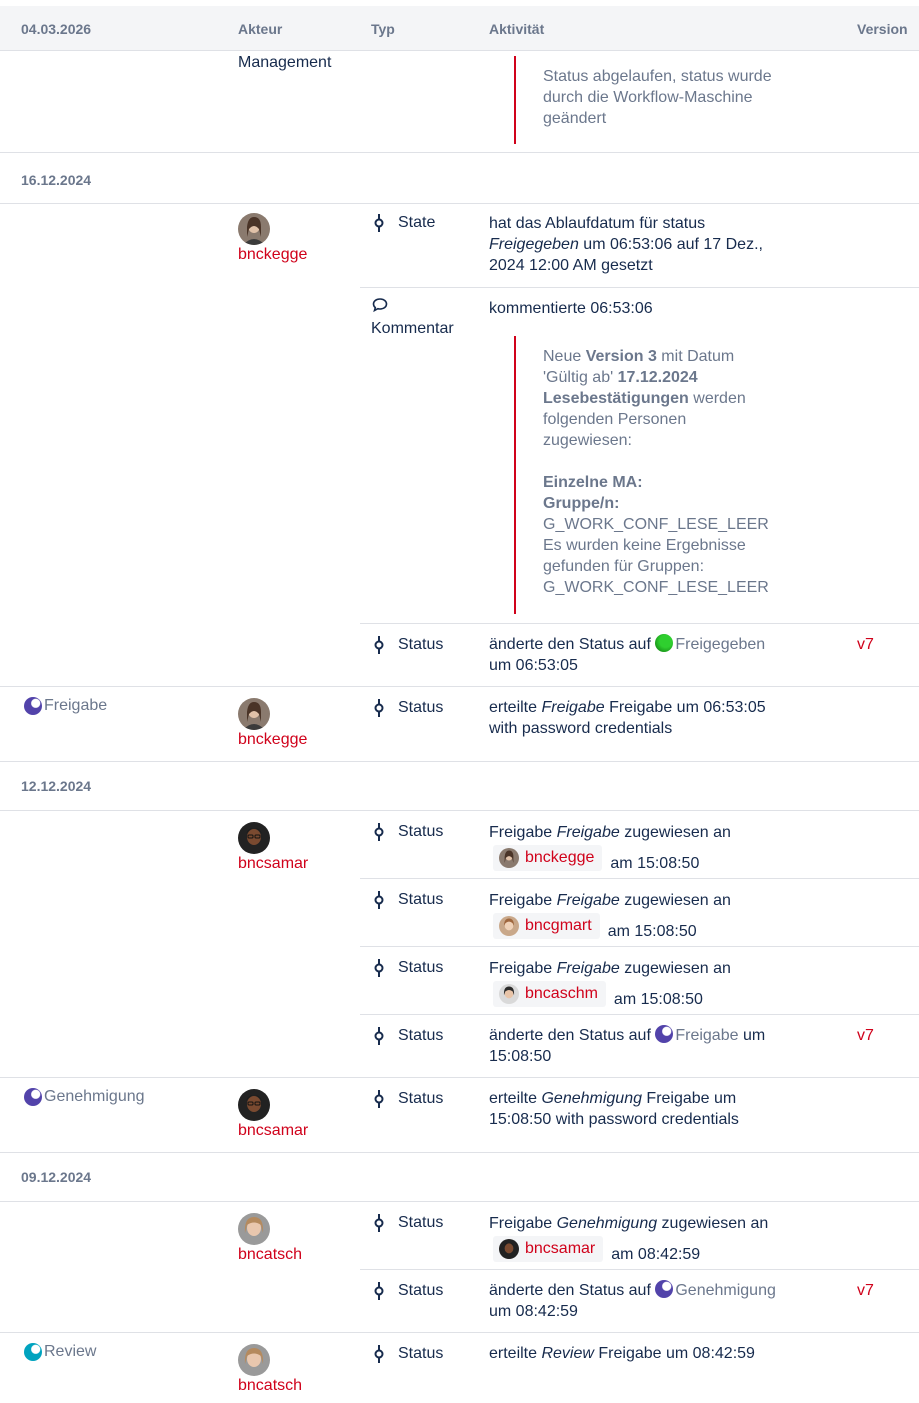 Image resolution: width=919 pixels, height=1403 pixels. I want to click on quote-fragment: Gruppe/n:, so click(581, 503).